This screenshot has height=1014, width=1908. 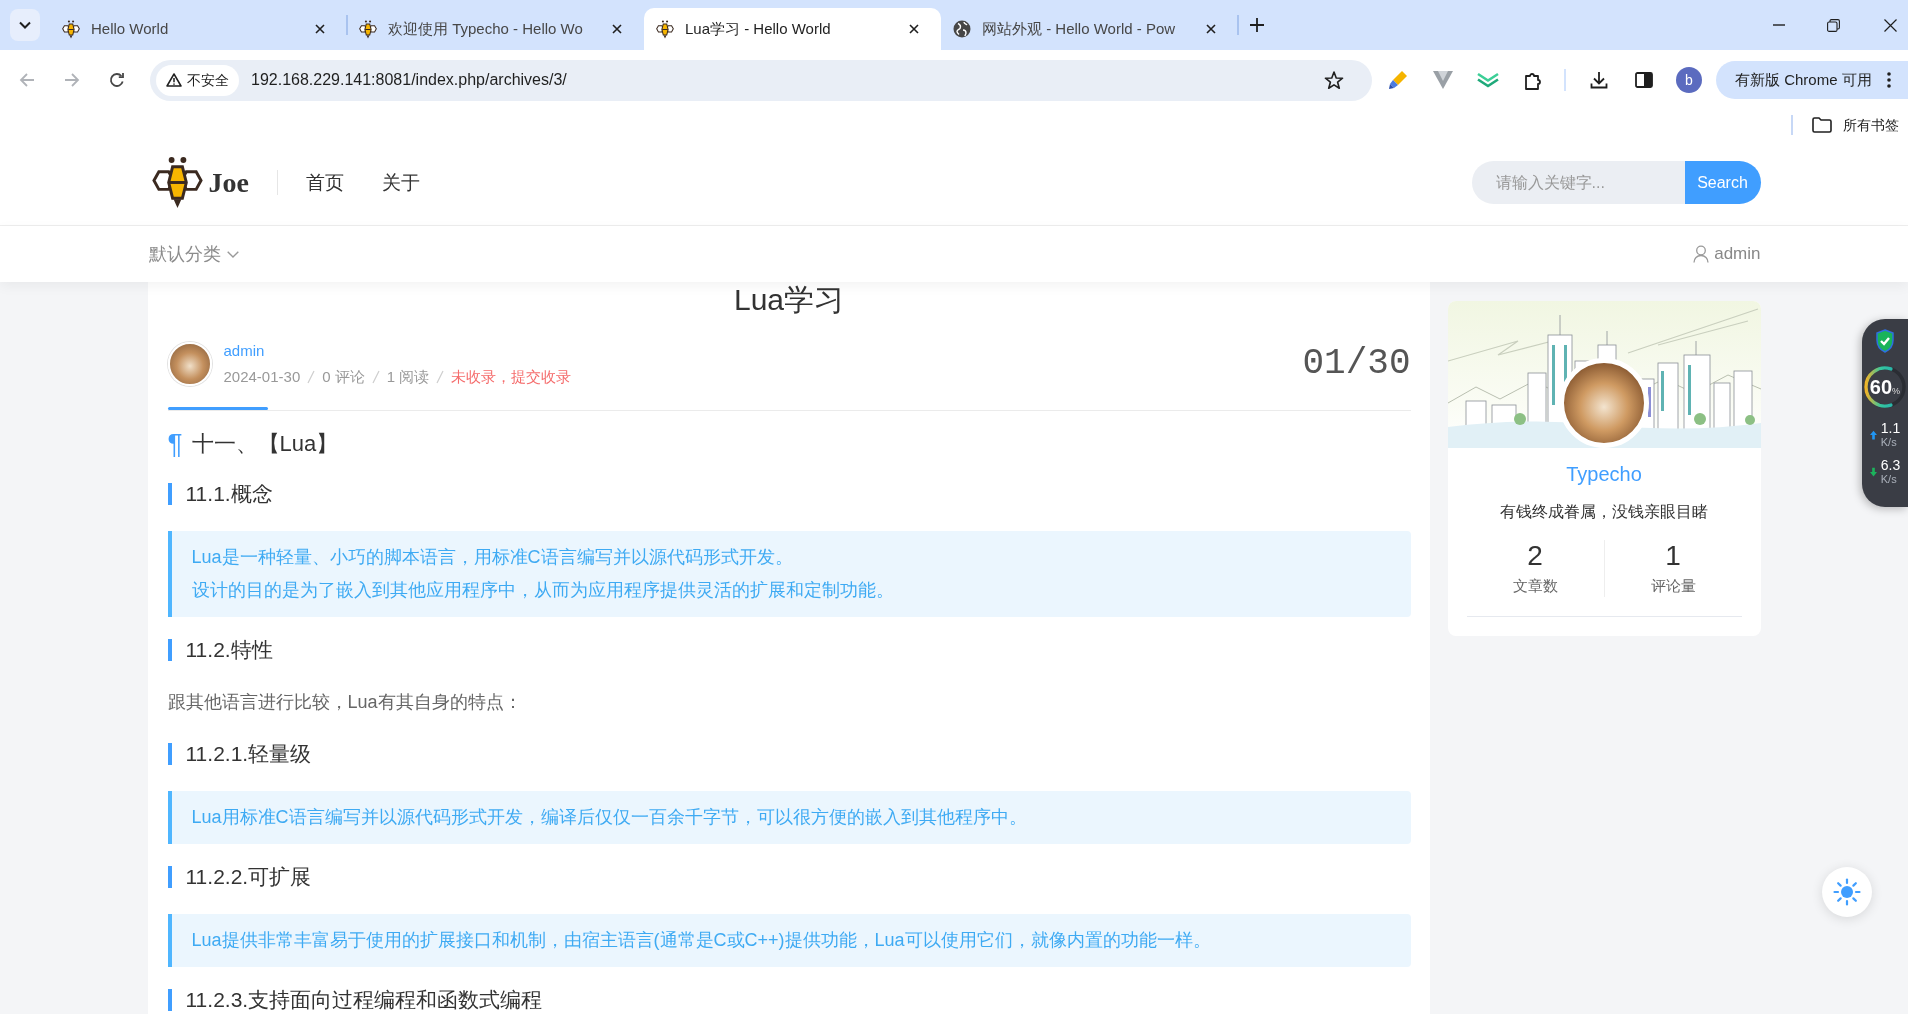 What do you see at coordinates (1889, 80) in the screenshot?
I see `menu-icon` at bounding box center [1889, 80].